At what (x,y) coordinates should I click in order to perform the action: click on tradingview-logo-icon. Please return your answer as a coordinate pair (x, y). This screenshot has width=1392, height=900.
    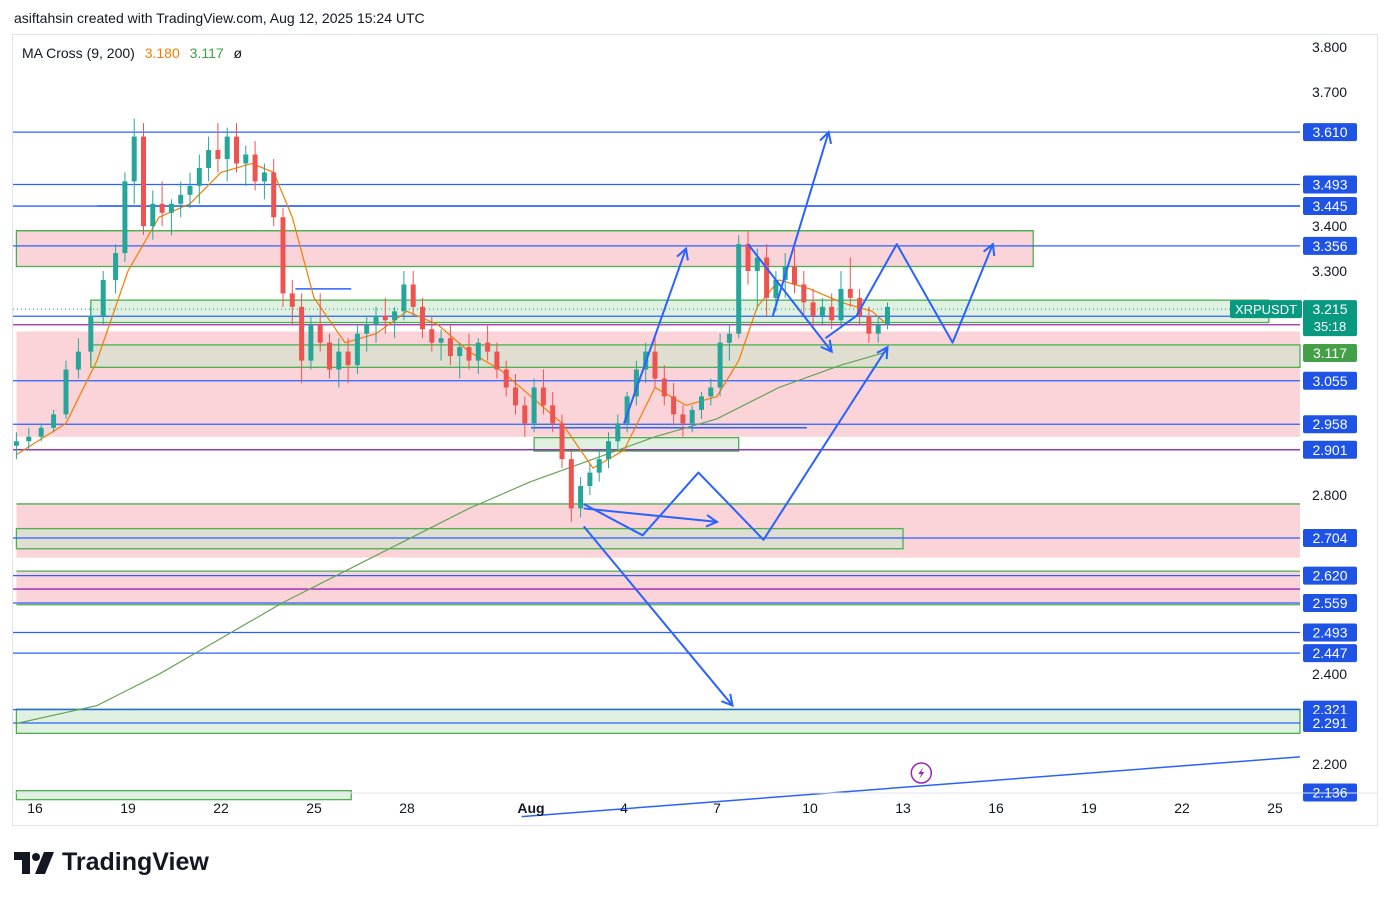
    Looking at the image, I should click on (34, 862).